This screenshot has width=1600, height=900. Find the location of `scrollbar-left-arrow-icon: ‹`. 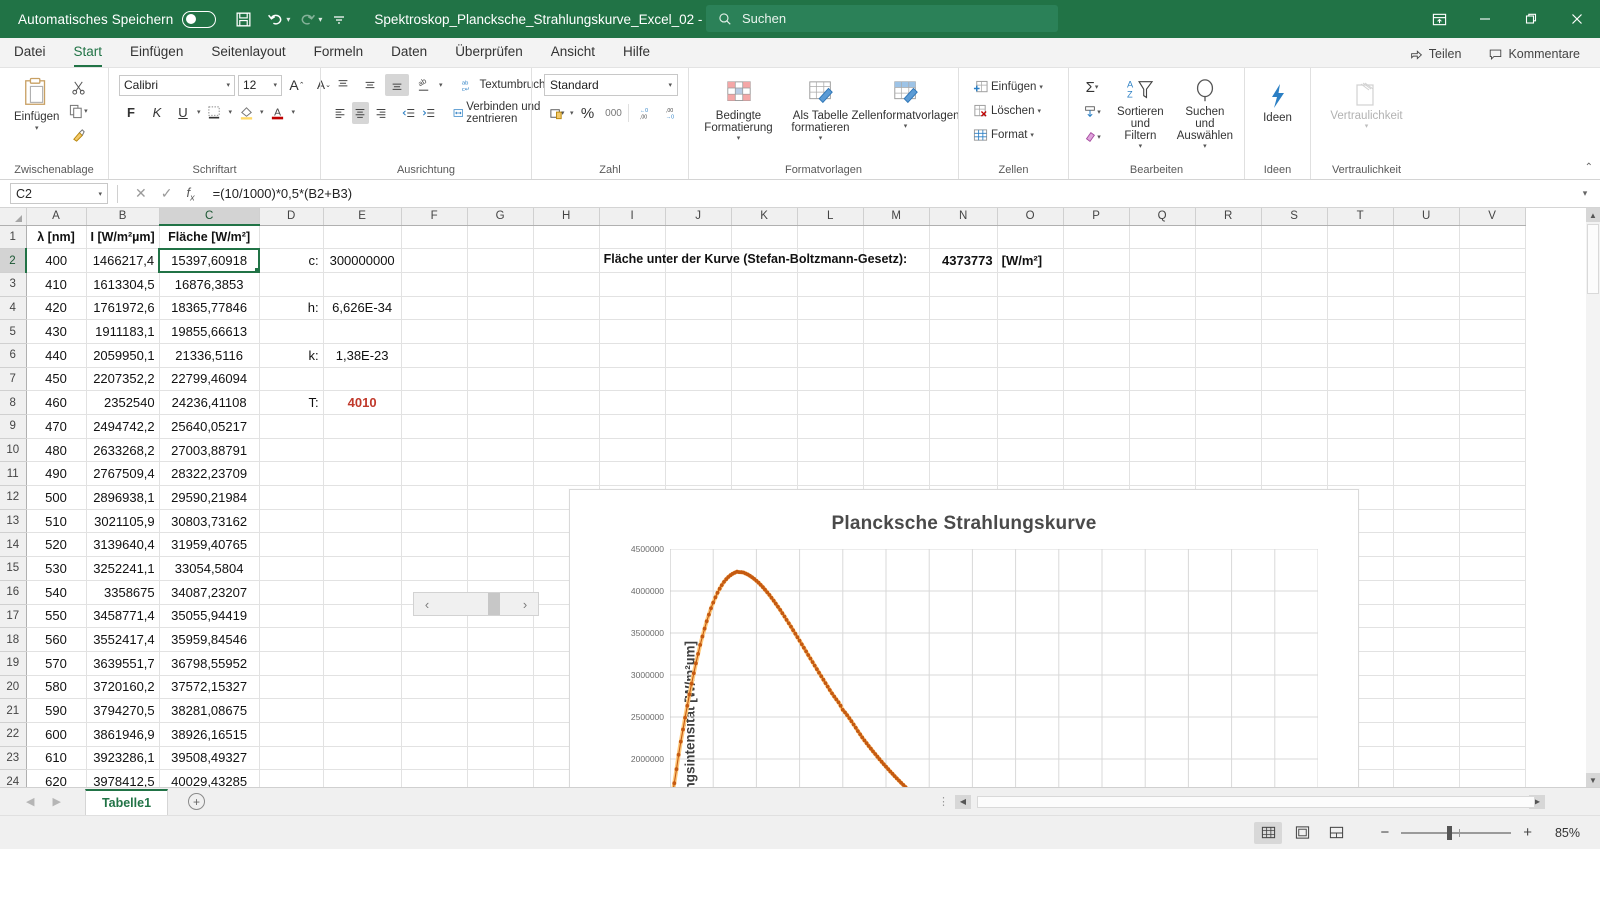

scrollbar-left-arrow-icon: ‹ is located at coordinates (427, 604).